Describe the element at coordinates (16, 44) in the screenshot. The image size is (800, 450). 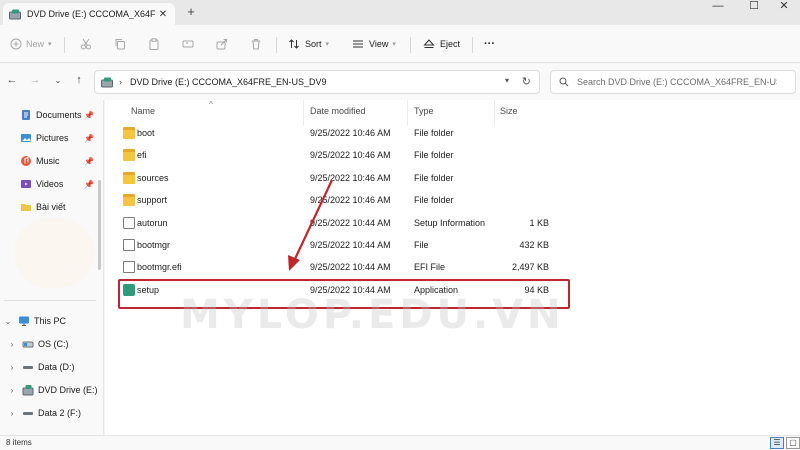
I see `plus-circle-icon` at that location.